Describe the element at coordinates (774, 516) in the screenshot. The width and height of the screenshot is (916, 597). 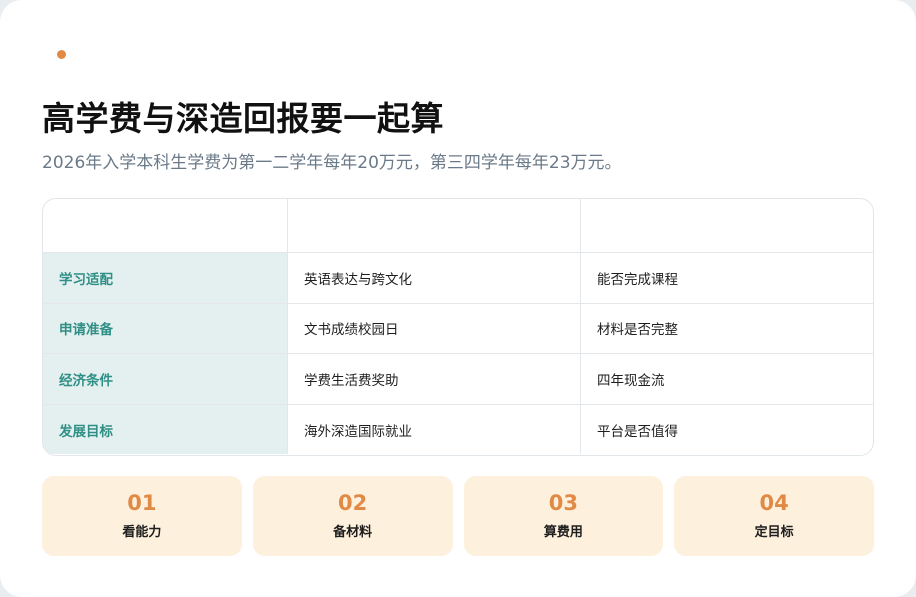
I see `step-card: 04 定目标` at that location.